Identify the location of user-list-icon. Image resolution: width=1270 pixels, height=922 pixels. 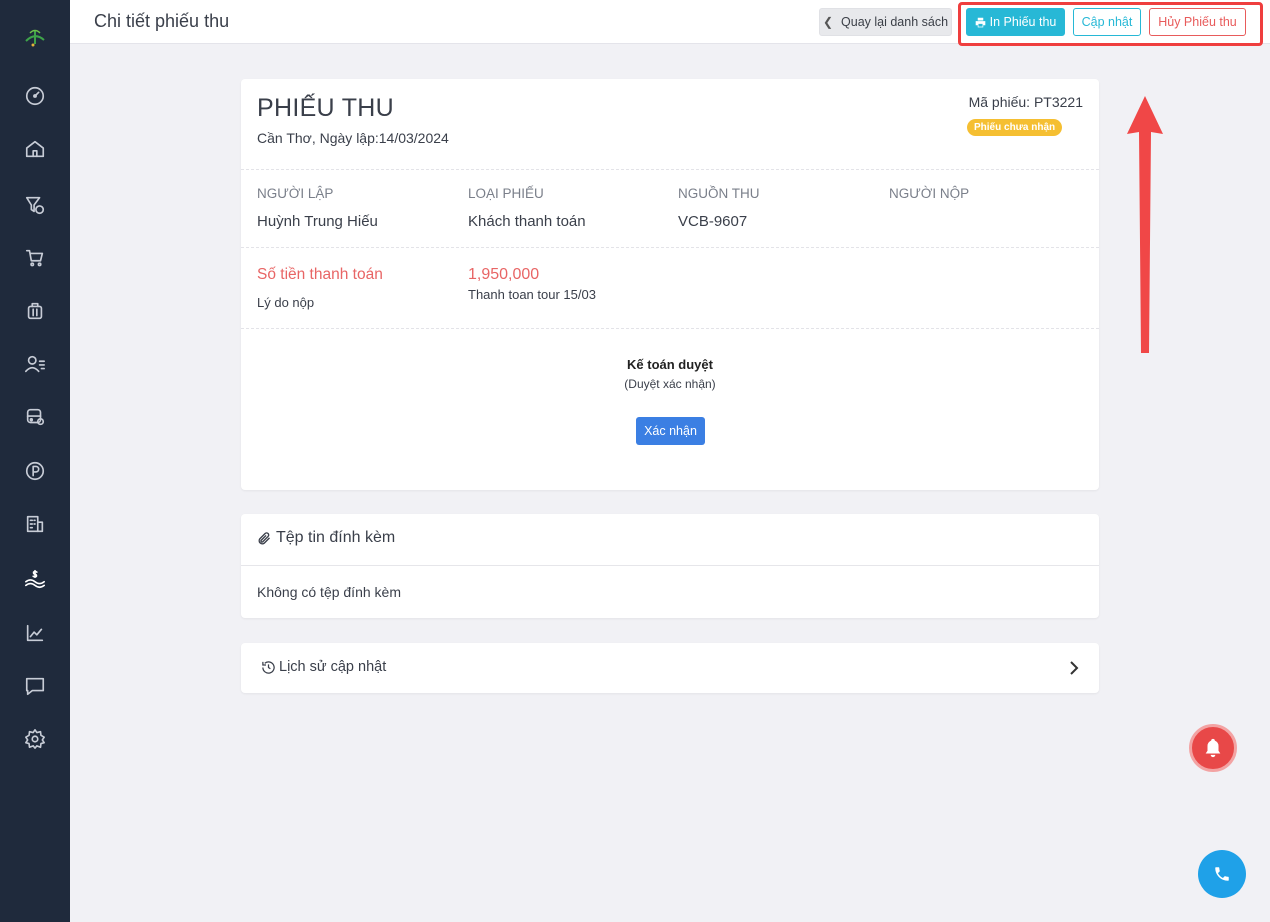
(35, 364).